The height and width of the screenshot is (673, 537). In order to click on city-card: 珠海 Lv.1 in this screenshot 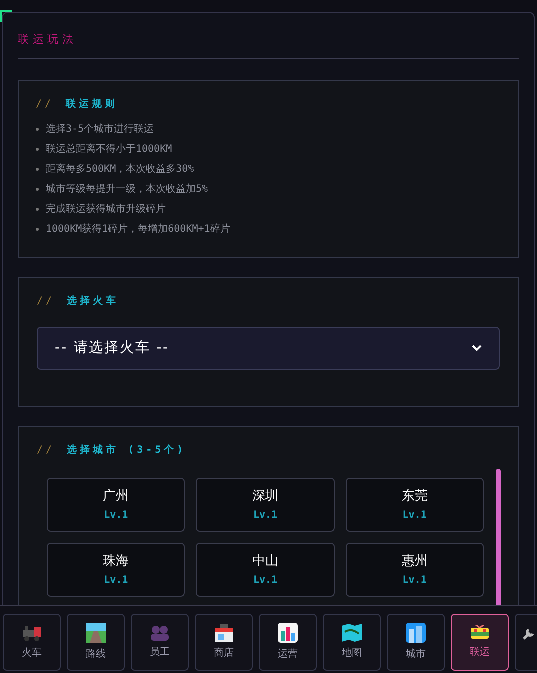, I will do `click(116, 570)`.